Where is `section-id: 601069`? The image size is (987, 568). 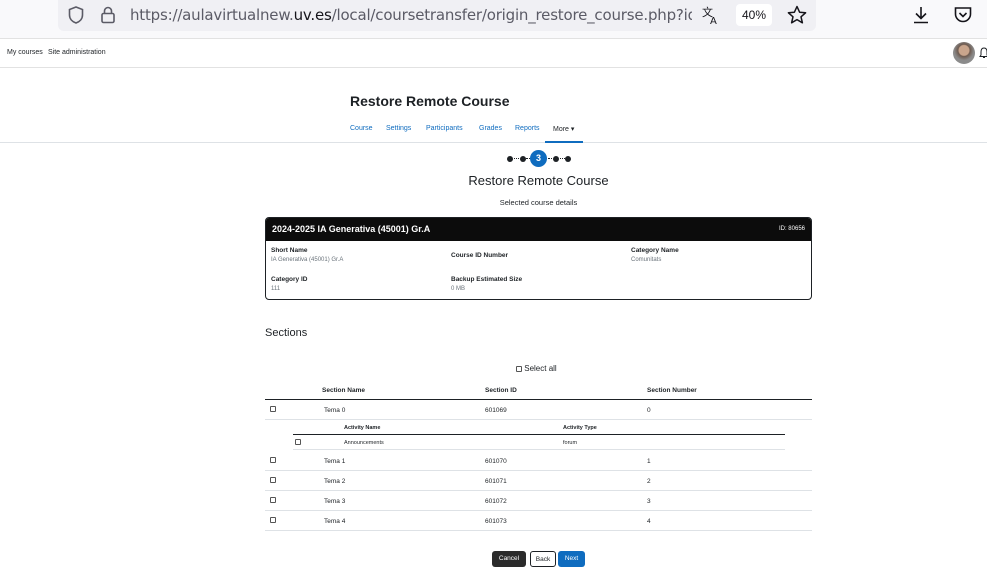 section-id: 601069 is located at coordinates (496, 410).